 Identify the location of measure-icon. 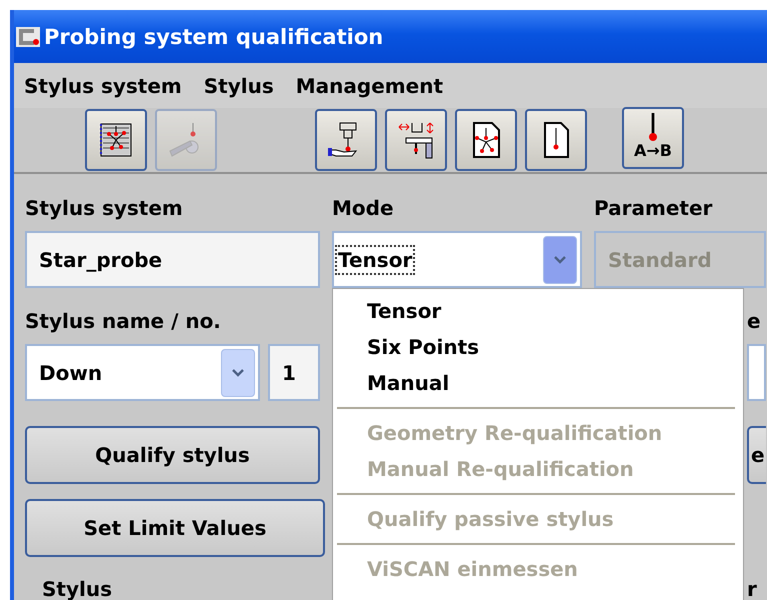
(416, 140).